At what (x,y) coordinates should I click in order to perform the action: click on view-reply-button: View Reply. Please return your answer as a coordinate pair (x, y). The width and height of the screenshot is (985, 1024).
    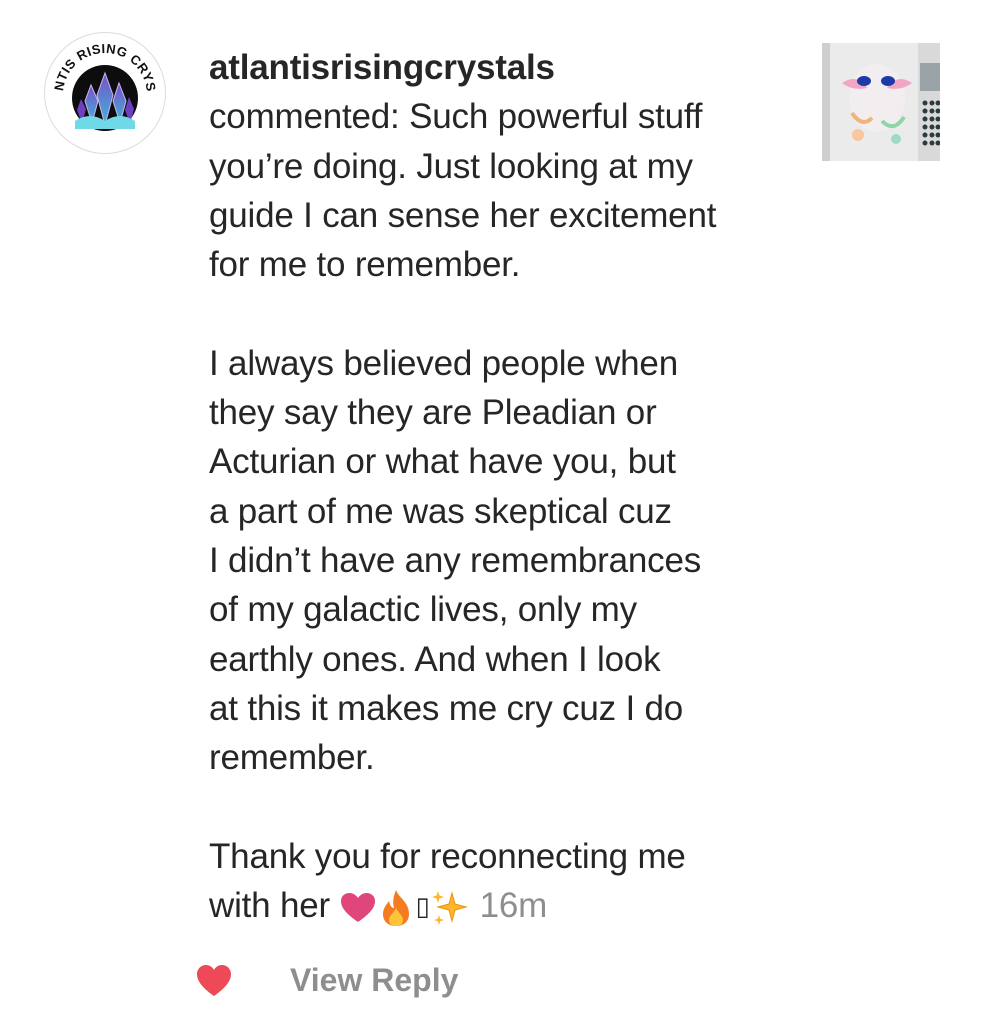
    Looking at the image, I should click on (374, 980).